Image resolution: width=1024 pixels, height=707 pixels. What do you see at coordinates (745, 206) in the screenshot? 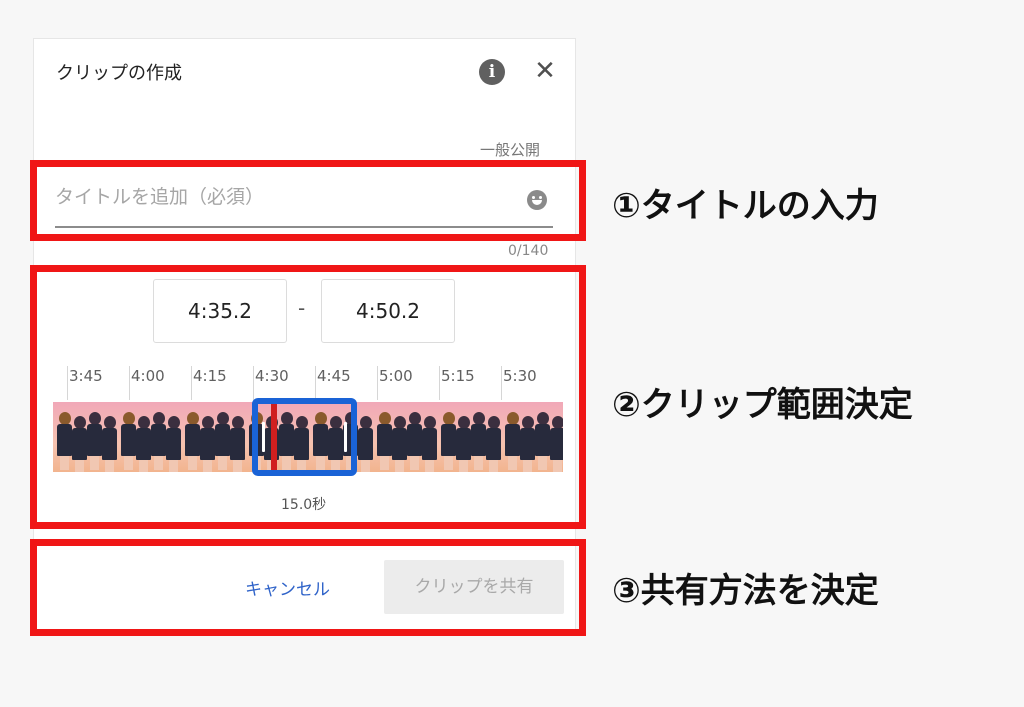
I see `annotation-step-1: ①タイトルの入力` at bounding box center [745, 206].